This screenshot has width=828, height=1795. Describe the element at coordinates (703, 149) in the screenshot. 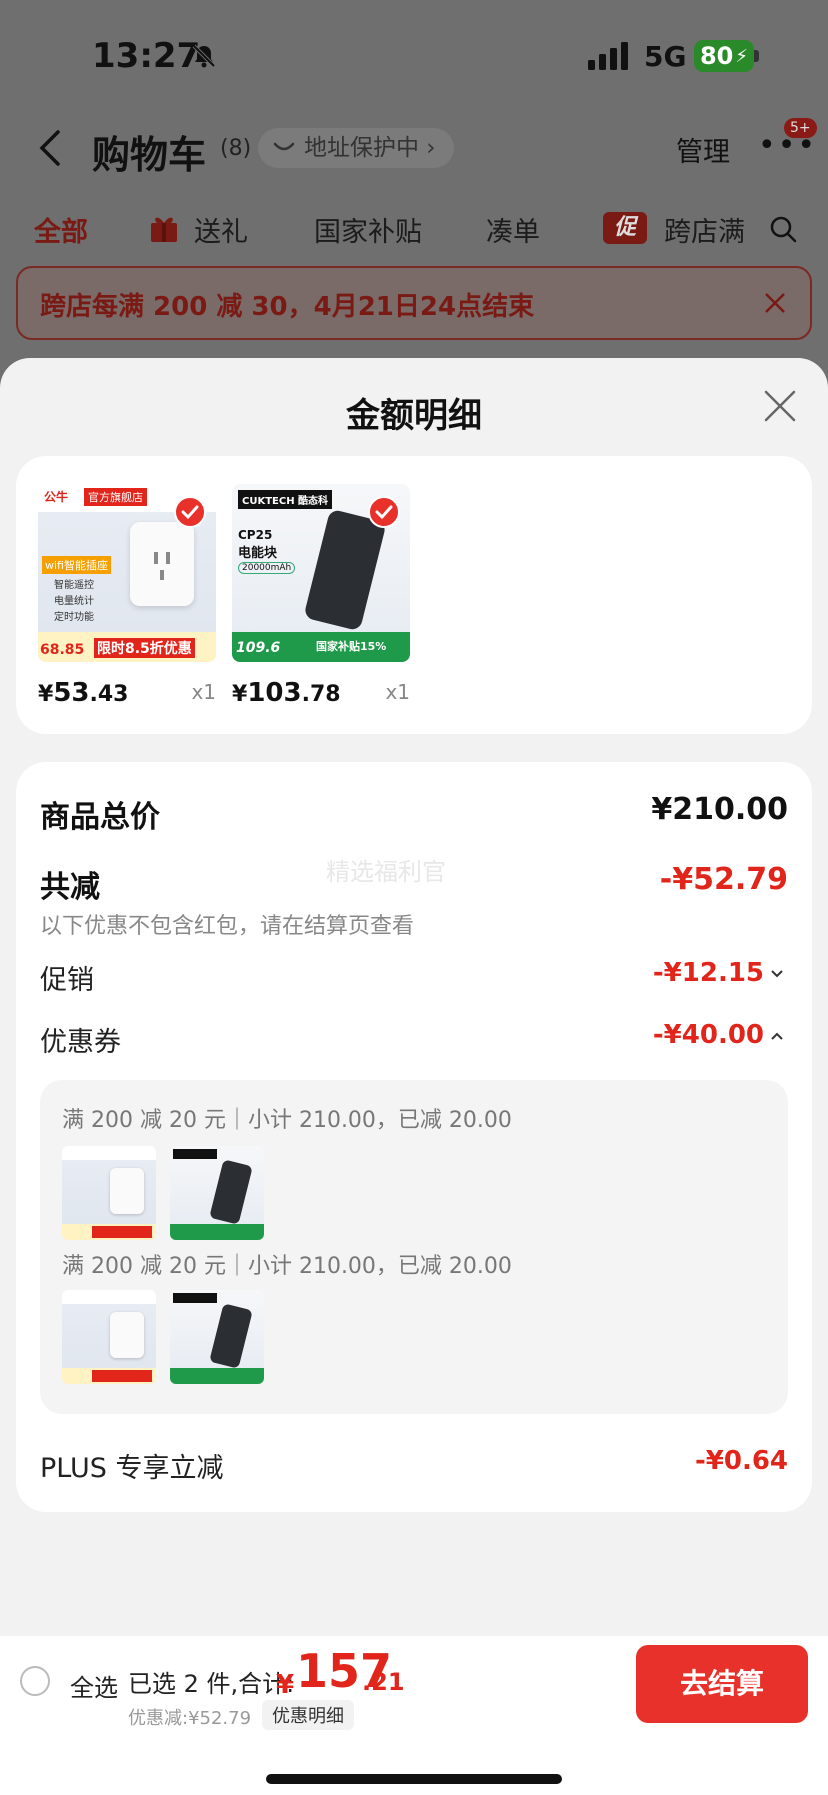

I see `manage-button: 管理` at that location.